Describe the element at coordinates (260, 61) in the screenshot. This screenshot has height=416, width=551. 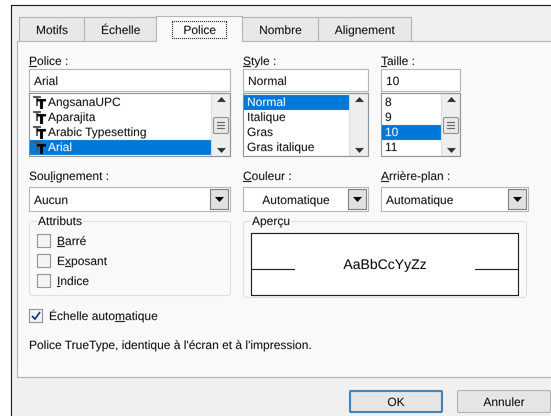
I see `field-label: Style :` at that location.